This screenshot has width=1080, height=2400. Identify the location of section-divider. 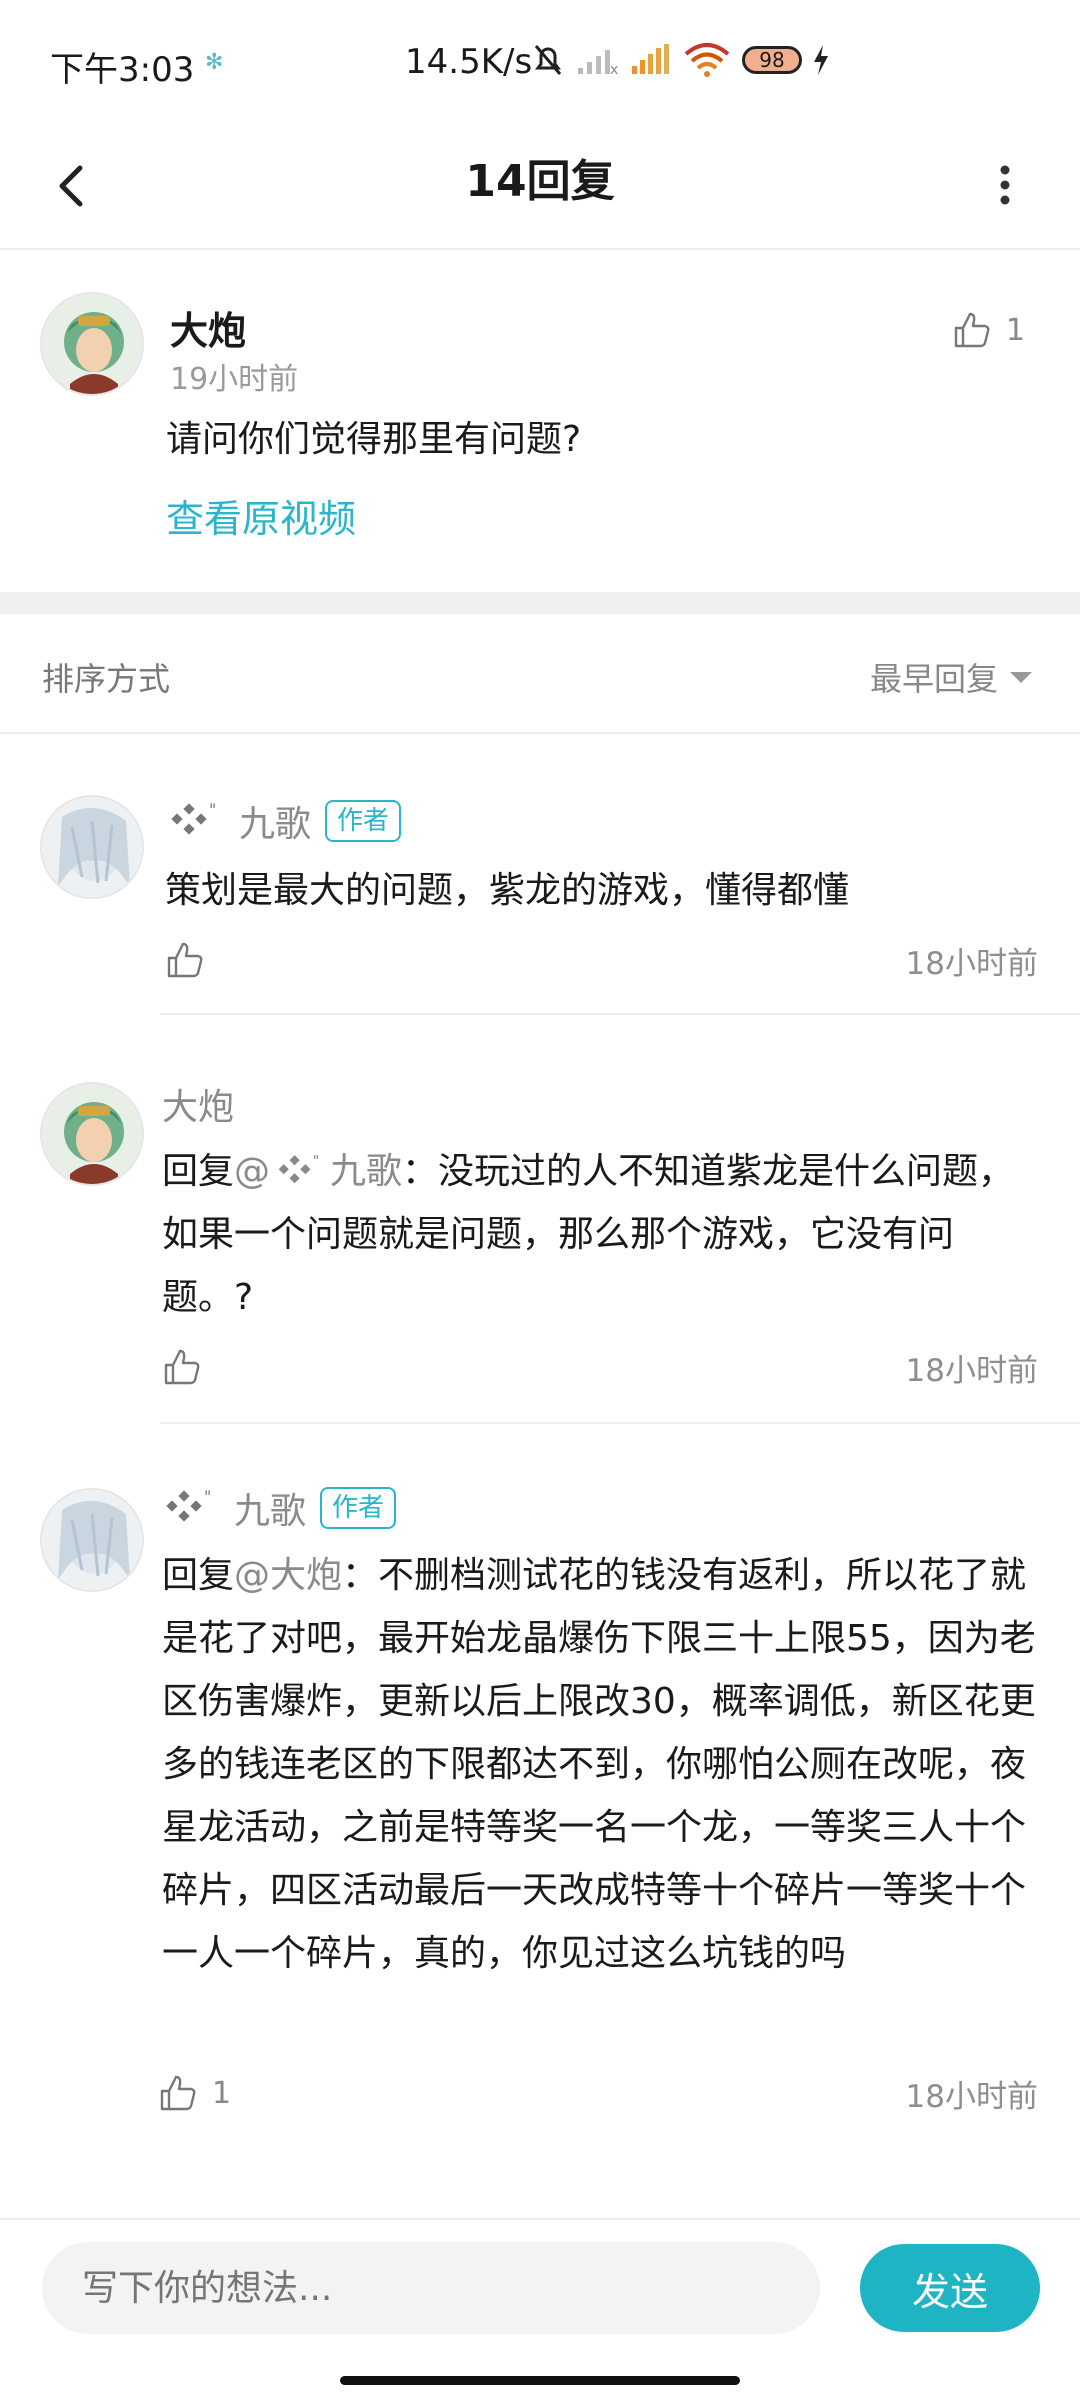
(540, 603).